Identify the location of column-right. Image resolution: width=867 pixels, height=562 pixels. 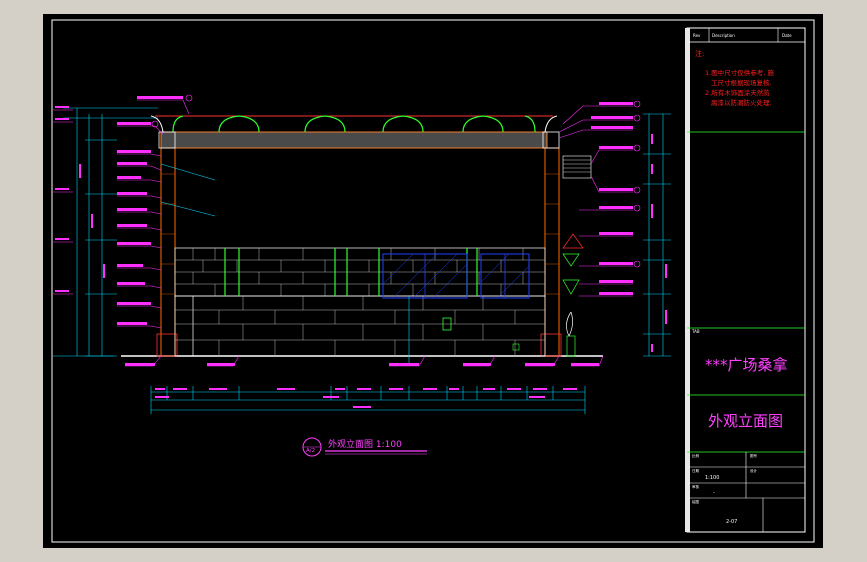
(552, 252).